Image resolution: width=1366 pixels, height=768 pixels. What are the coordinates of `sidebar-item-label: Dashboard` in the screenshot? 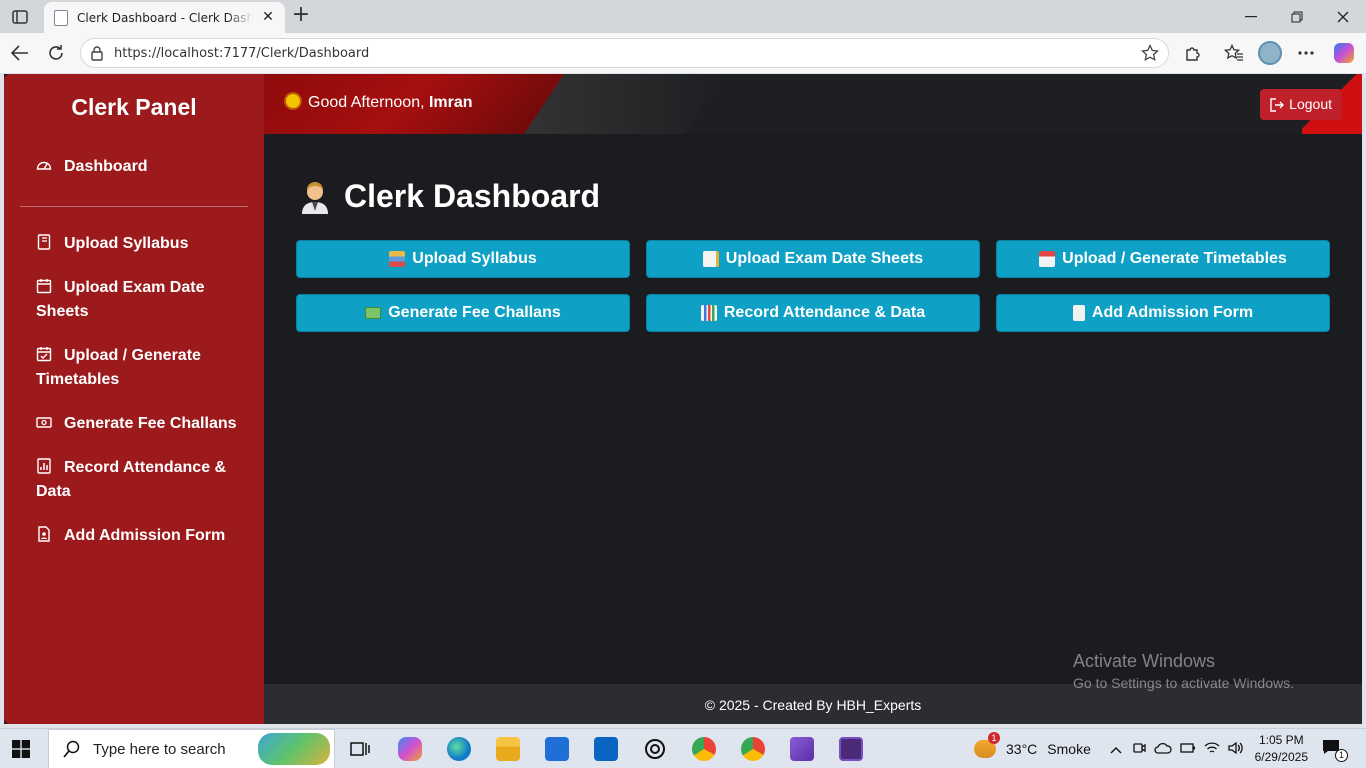 It's located at (106, 166).